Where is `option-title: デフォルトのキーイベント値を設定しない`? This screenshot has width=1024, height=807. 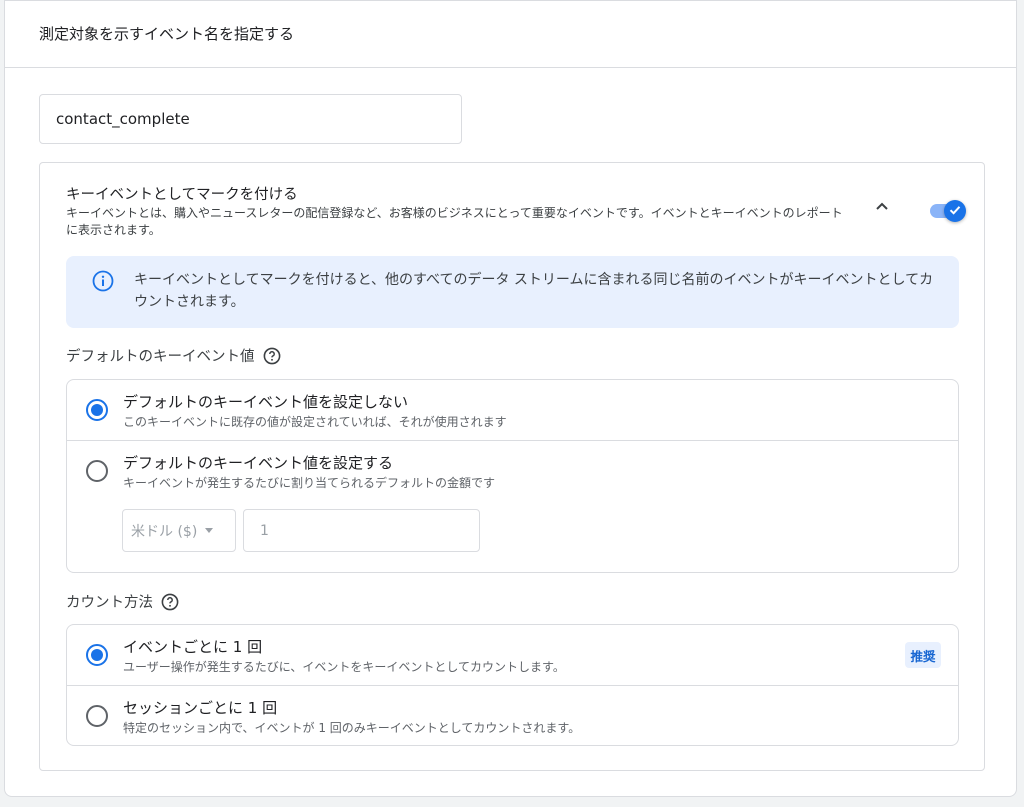 option-title: デフォルトのキーイベント値を設定しない is located at coordinates (266, 402).